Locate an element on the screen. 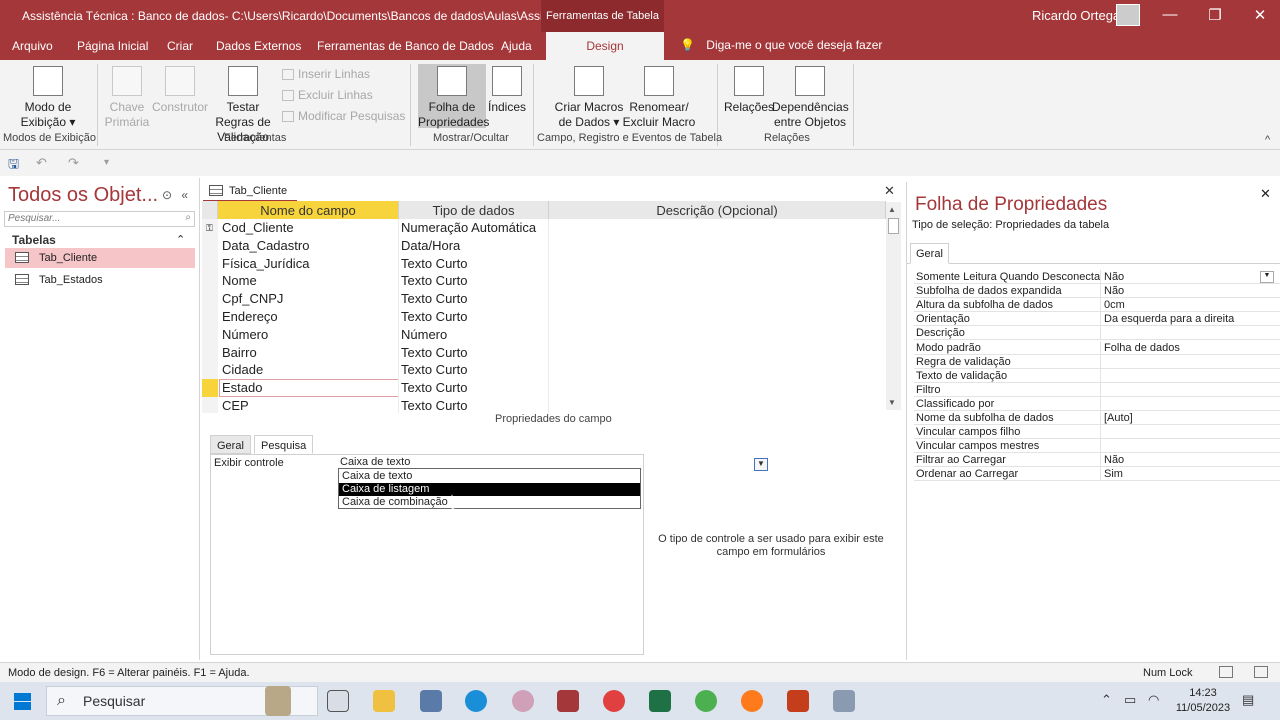 This screenshot has width=1280, height=720. table-row: Física_Jurídica Texto Curto is located at coordinates (544, 263).